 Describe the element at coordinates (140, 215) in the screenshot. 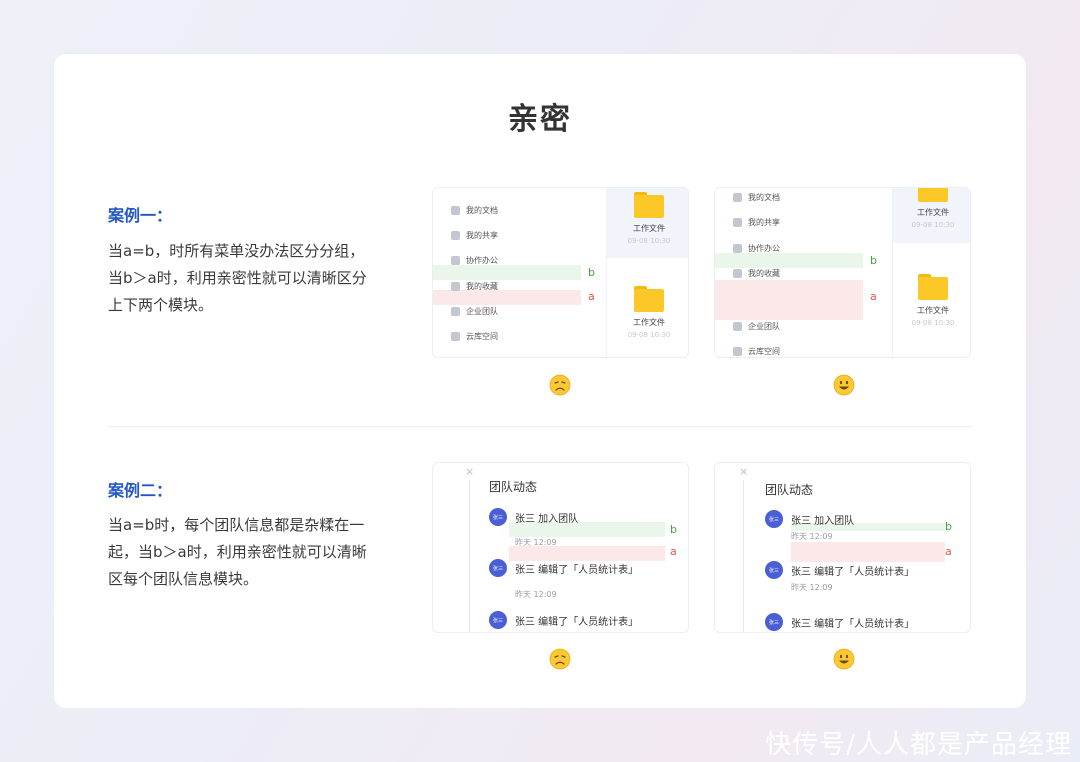

I see `case1-heading: 案例一：` at that location.